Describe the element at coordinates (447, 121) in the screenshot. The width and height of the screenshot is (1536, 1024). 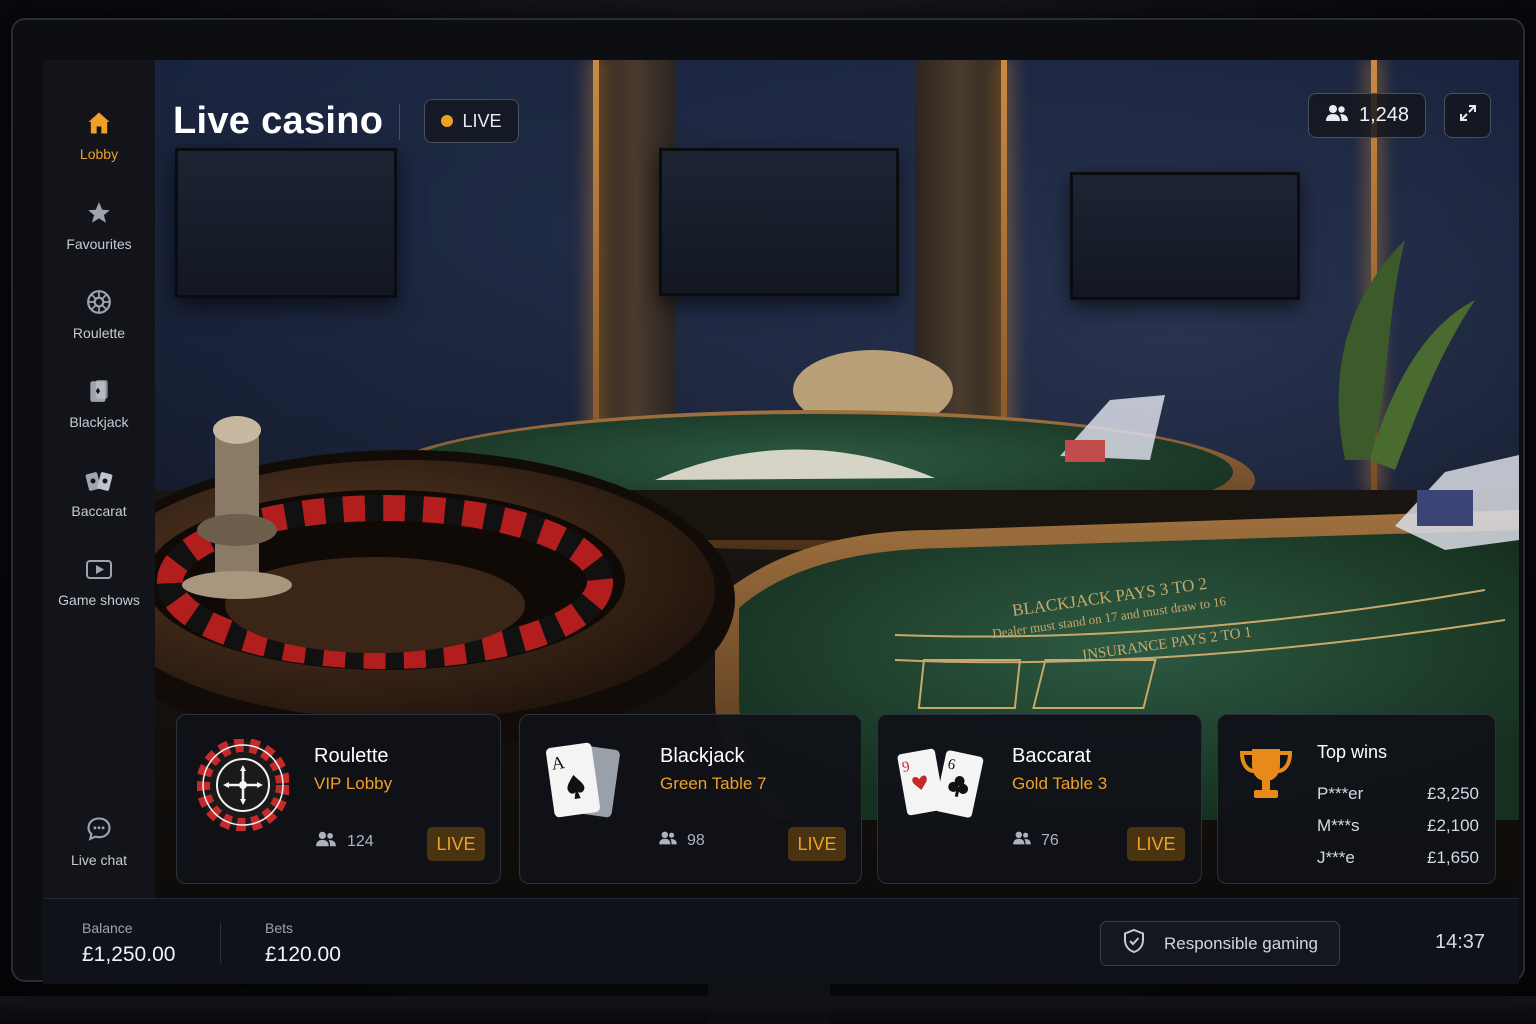
I see `live-dot-icon` at that location.